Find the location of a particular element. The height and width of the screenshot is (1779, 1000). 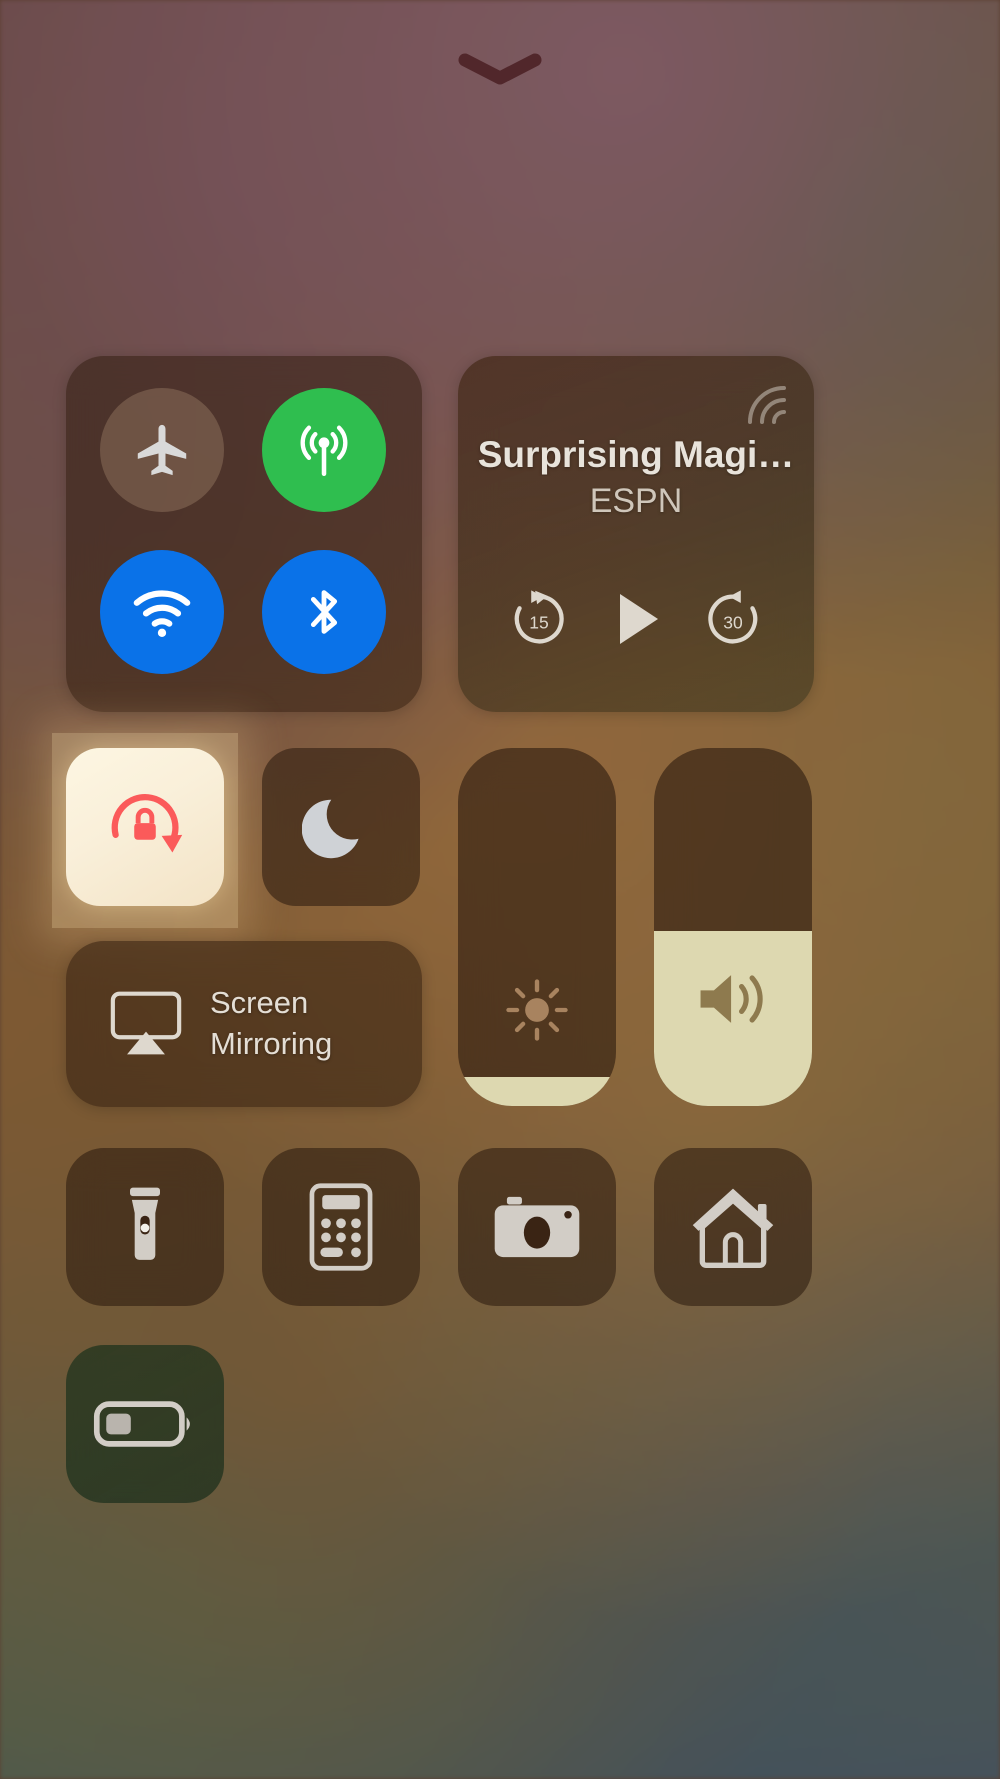

skip-forward-30-icon: 30 is located at coordinates (733, 619).